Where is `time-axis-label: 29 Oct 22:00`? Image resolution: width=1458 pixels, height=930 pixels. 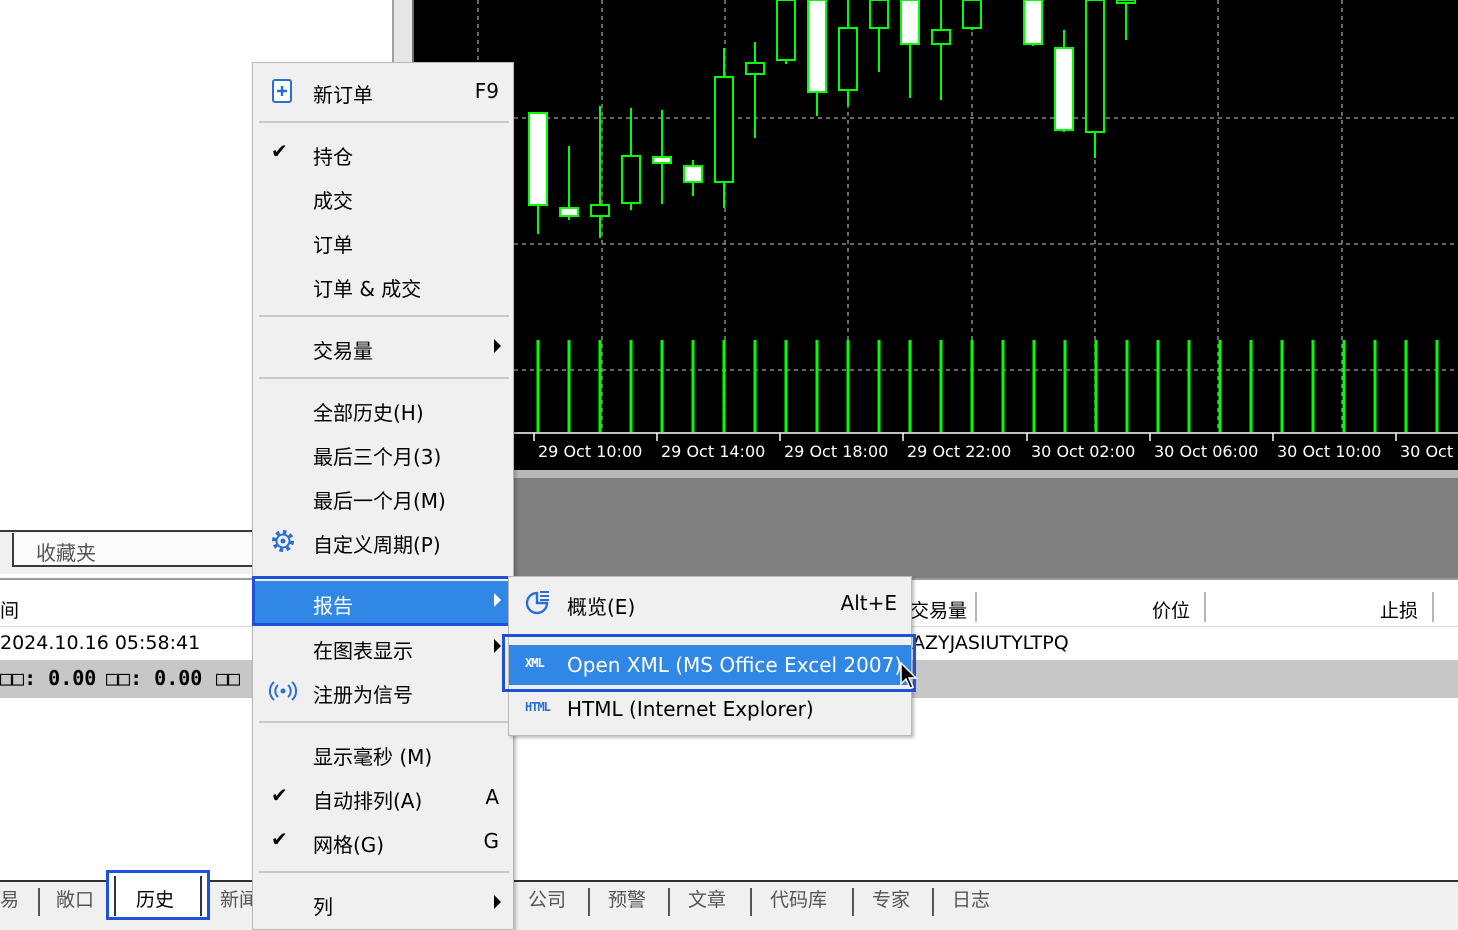
time-axis-label: 29 Oct 22:00 is located at coordinates (959, 451).